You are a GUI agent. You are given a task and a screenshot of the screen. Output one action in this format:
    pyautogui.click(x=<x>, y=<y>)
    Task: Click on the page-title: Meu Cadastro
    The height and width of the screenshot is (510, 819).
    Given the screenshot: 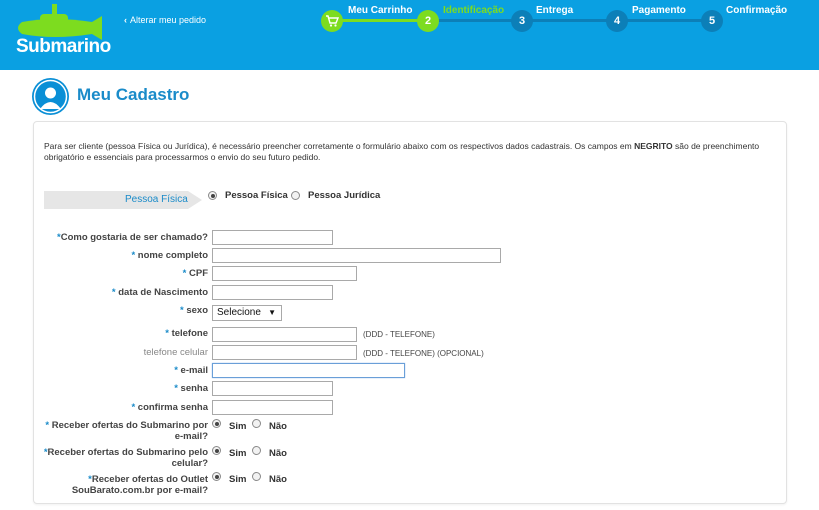 What is the action you would take?
    pyautogui.click(x=133, y=94)
    